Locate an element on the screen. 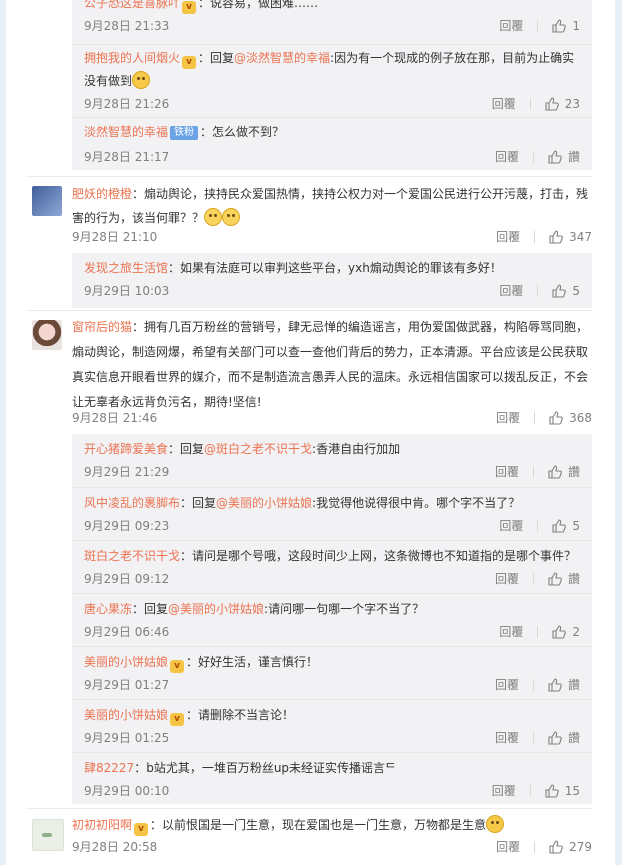 Image resolution: width=622 pixels, height=865 pixels. reply-actions: 回覆 讚 is located at coordinates (537, 685).